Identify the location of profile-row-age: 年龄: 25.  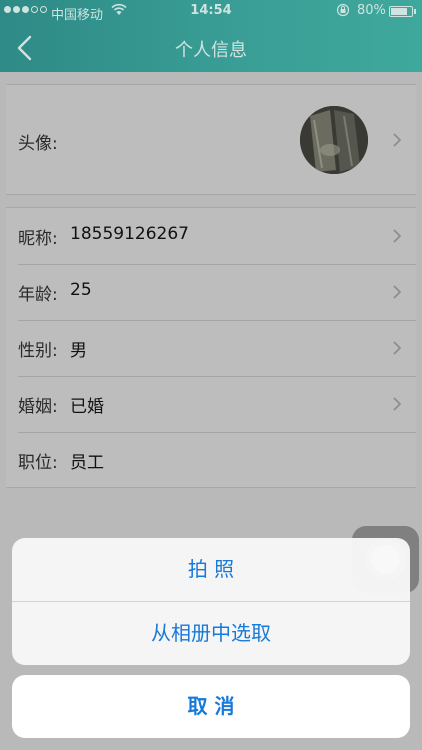
(211, 292).